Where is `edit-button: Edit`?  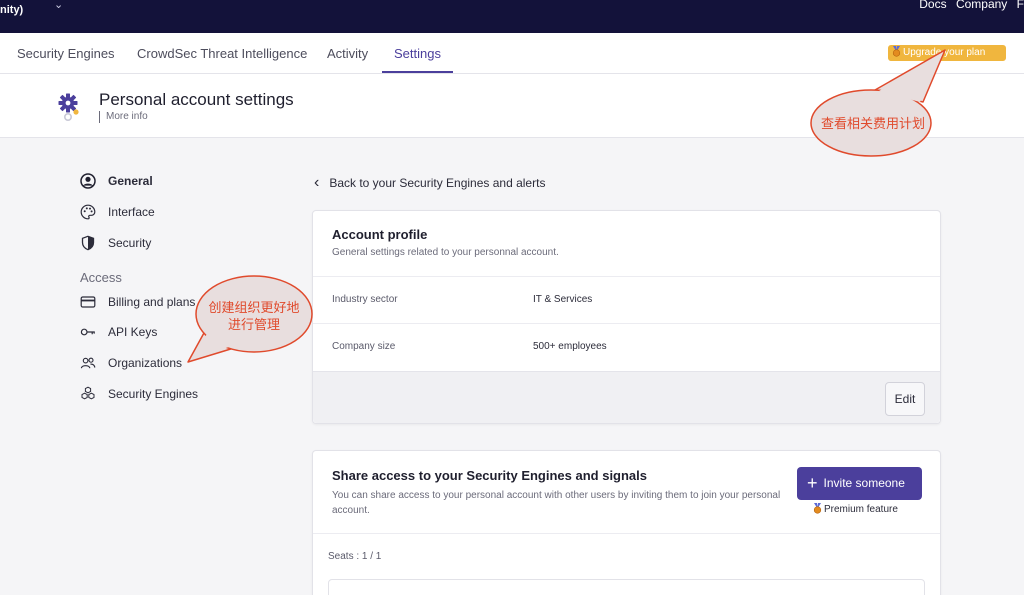
edit-button: Edit is located at coordinates (905, 399).